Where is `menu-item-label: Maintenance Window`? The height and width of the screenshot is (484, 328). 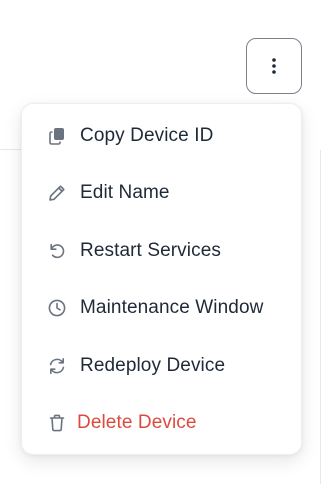 menu-item-label: Maintenance Window is located at coordinates (172, 308).